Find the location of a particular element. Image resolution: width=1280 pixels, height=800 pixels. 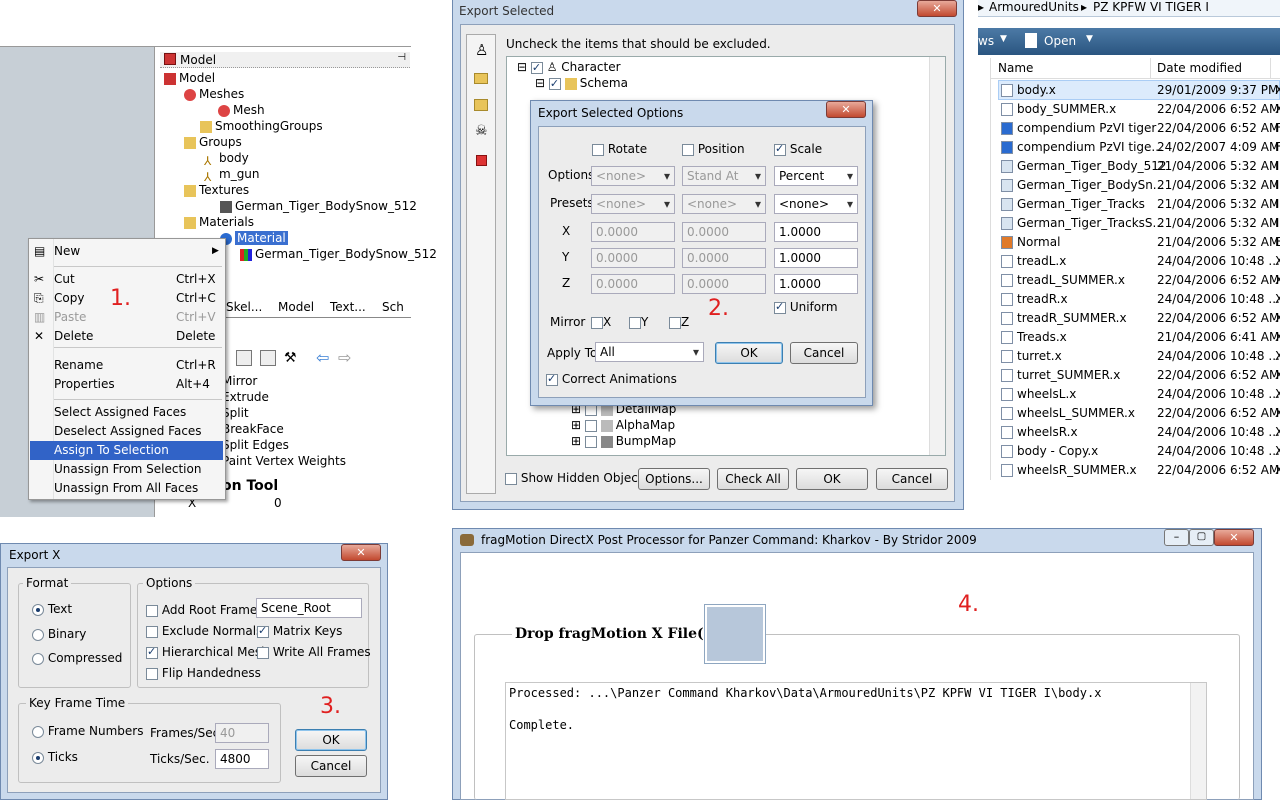

options-cancel-button: Cancel is located at coordinates (824, 353).